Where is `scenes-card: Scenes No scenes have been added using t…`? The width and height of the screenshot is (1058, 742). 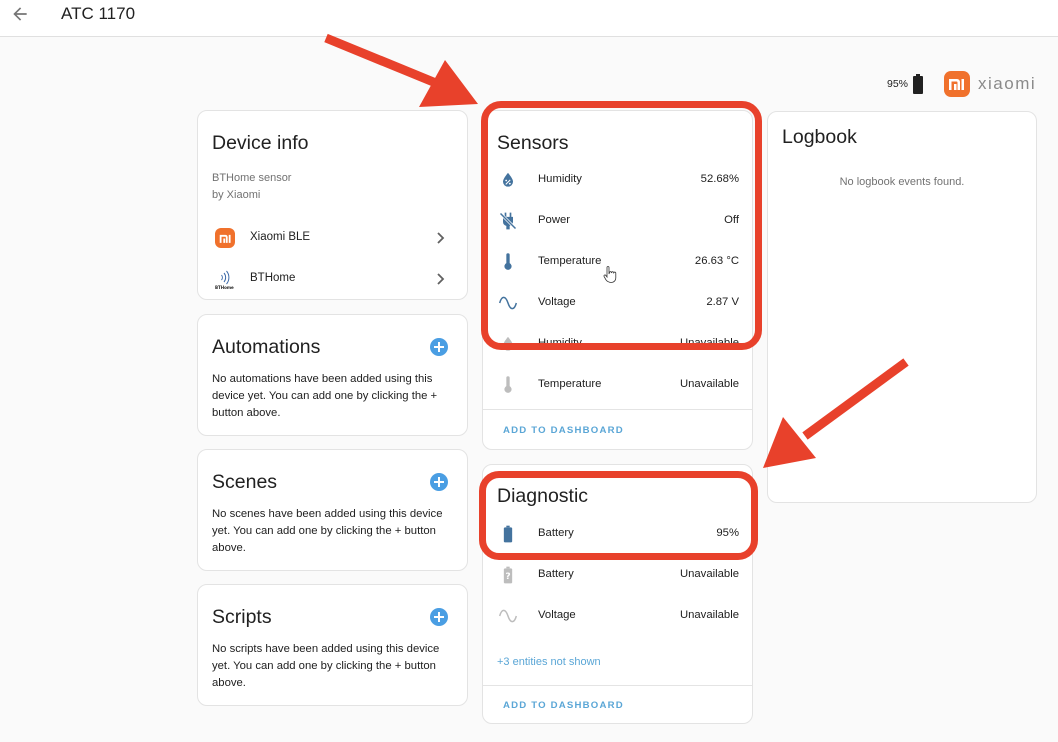
scenes-card: Scenes No scenes have been added using t… is located at coordinates (332, 510).